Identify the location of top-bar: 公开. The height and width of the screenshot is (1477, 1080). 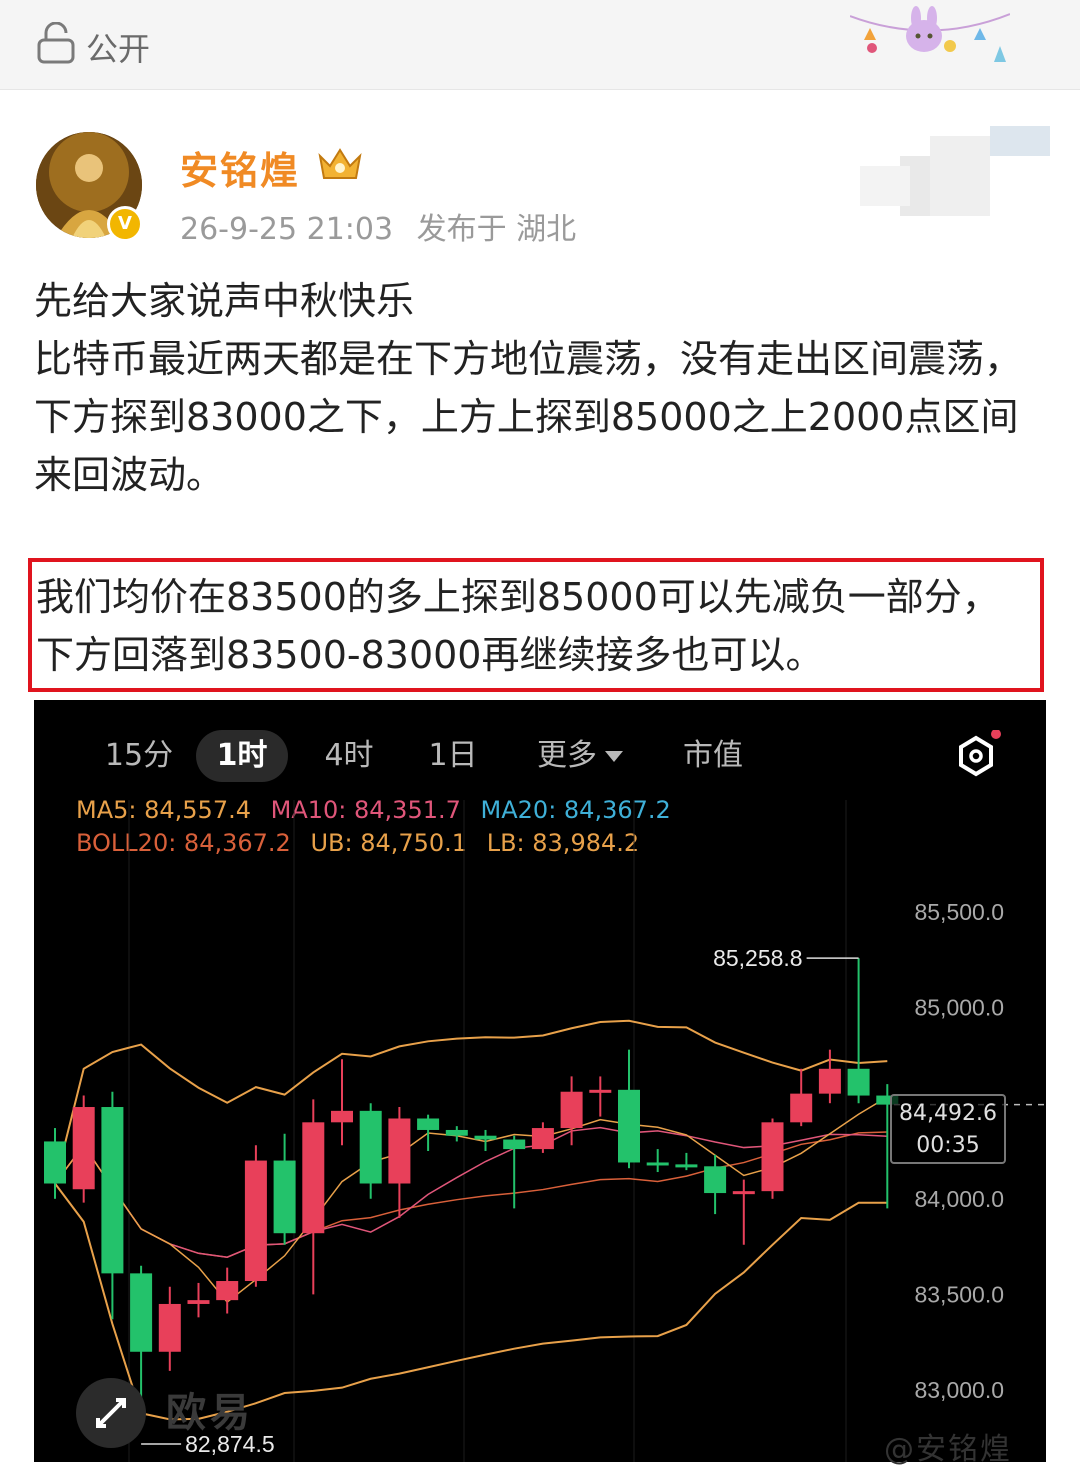
(540, 45).